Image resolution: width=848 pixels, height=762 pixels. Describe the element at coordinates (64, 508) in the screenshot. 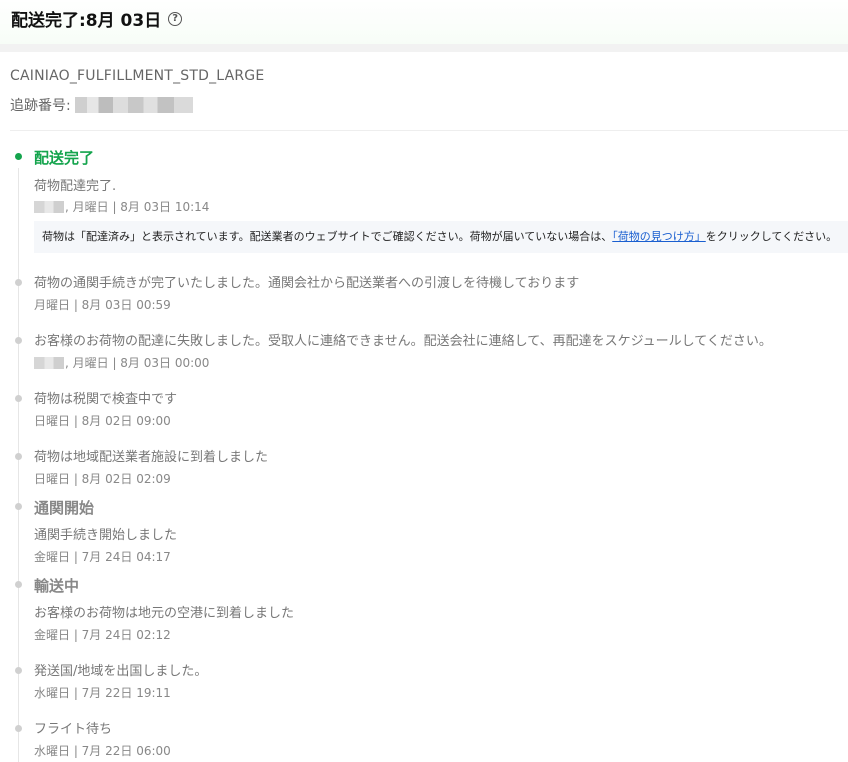

I see `event-title: 通関開始` at that location.